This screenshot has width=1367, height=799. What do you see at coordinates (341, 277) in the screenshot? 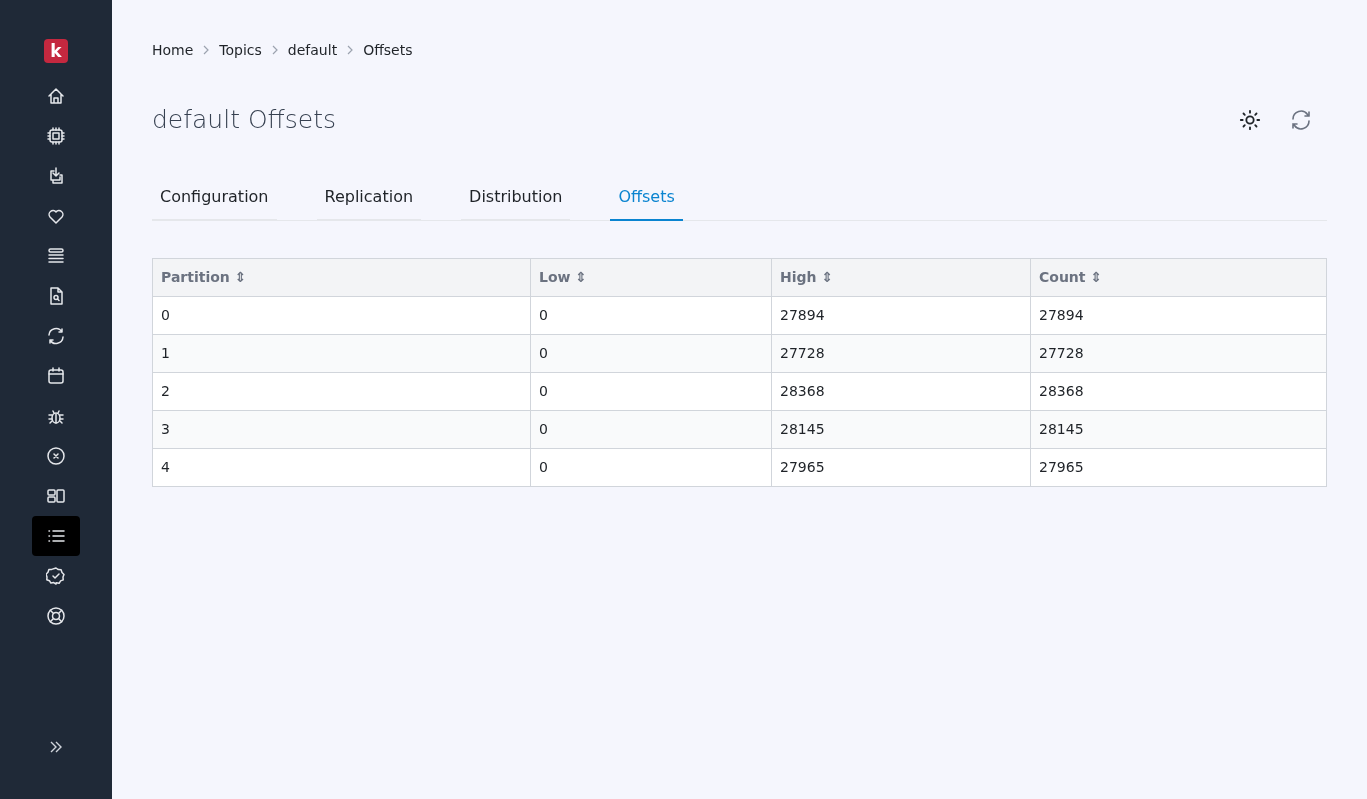
I see `column-header: Partition ⇕` at bounding box center [341, 277].